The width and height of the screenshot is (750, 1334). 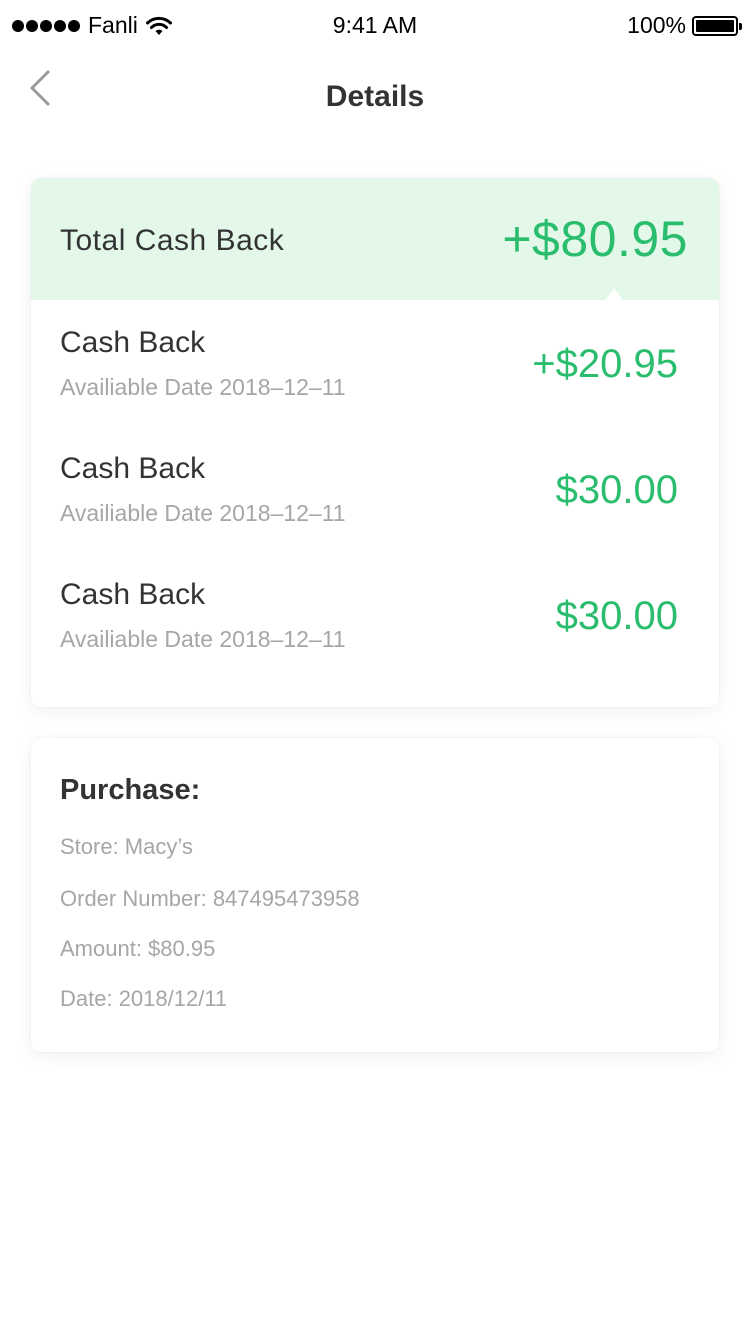 I want to click on battery-icon, so click(x=717, y=25).